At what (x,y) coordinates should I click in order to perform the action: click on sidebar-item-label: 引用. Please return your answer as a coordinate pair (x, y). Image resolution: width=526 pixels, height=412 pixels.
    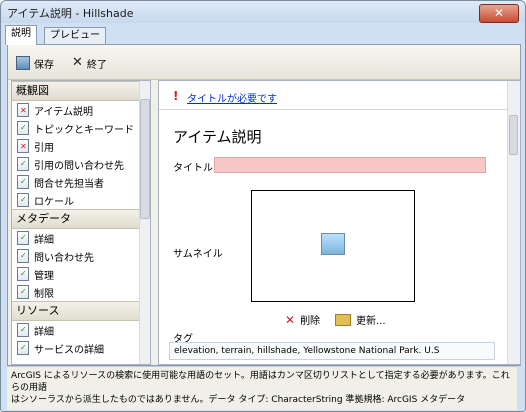
    Looking at the image, I should click on (44, 148).